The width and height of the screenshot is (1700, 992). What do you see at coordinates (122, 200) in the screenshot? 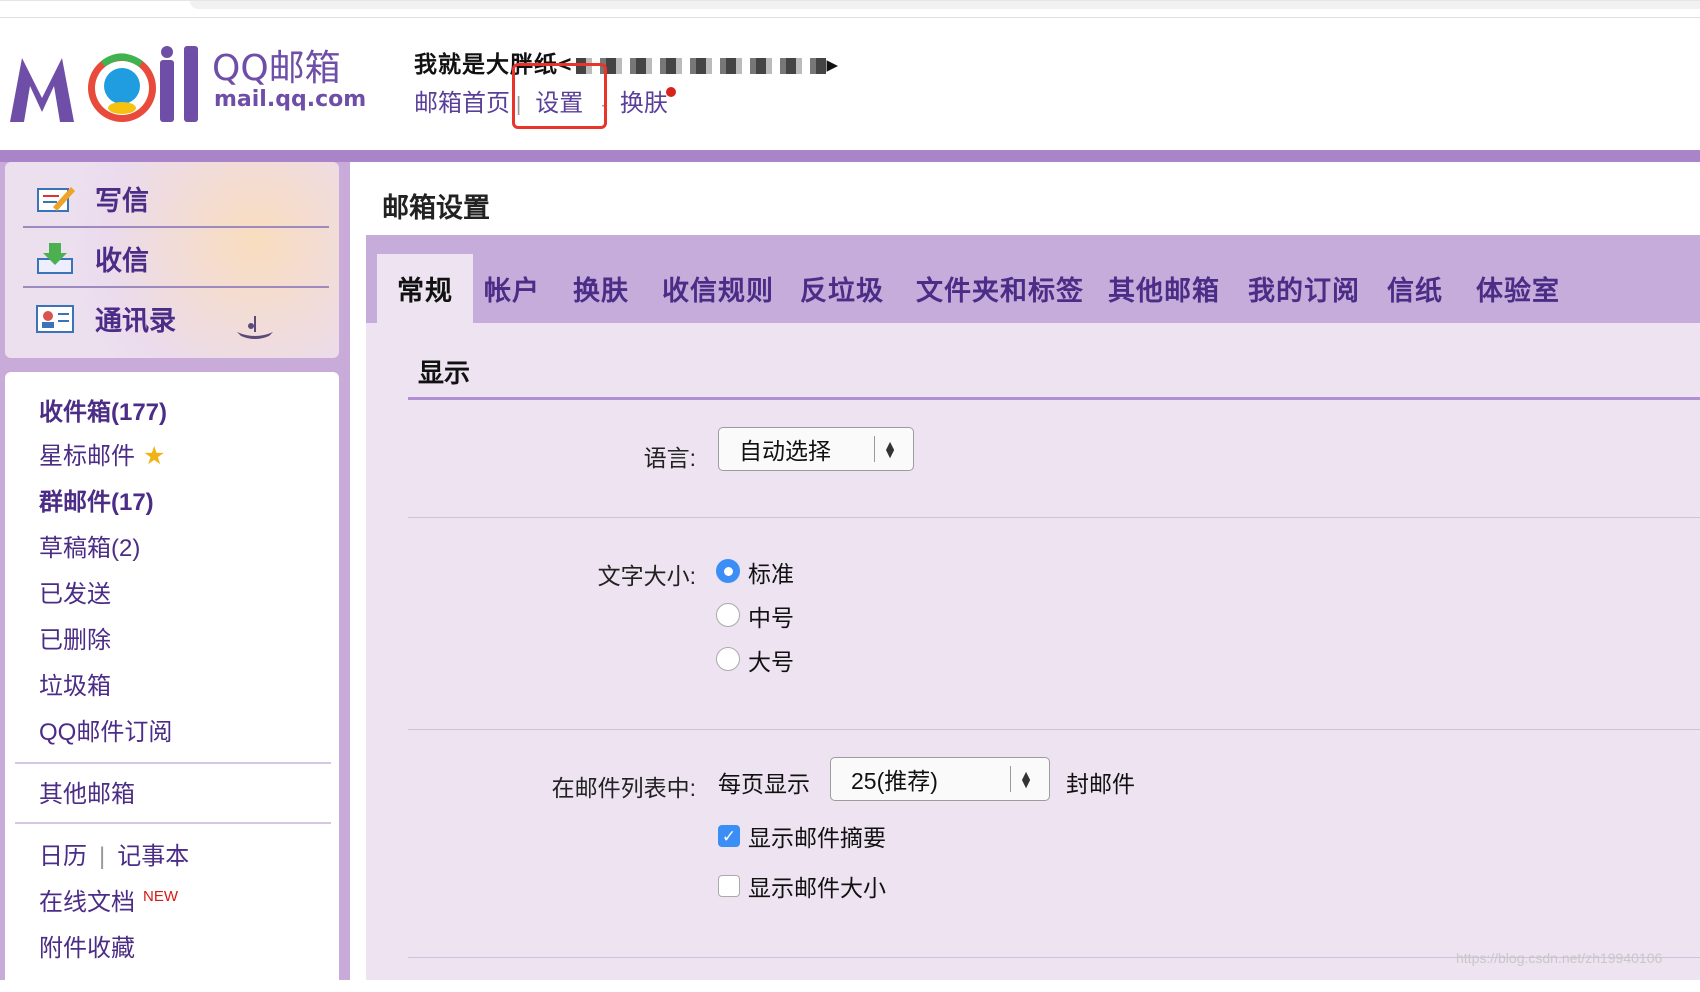
I see `compose-label: 写信` at bounding box center [122, 200].